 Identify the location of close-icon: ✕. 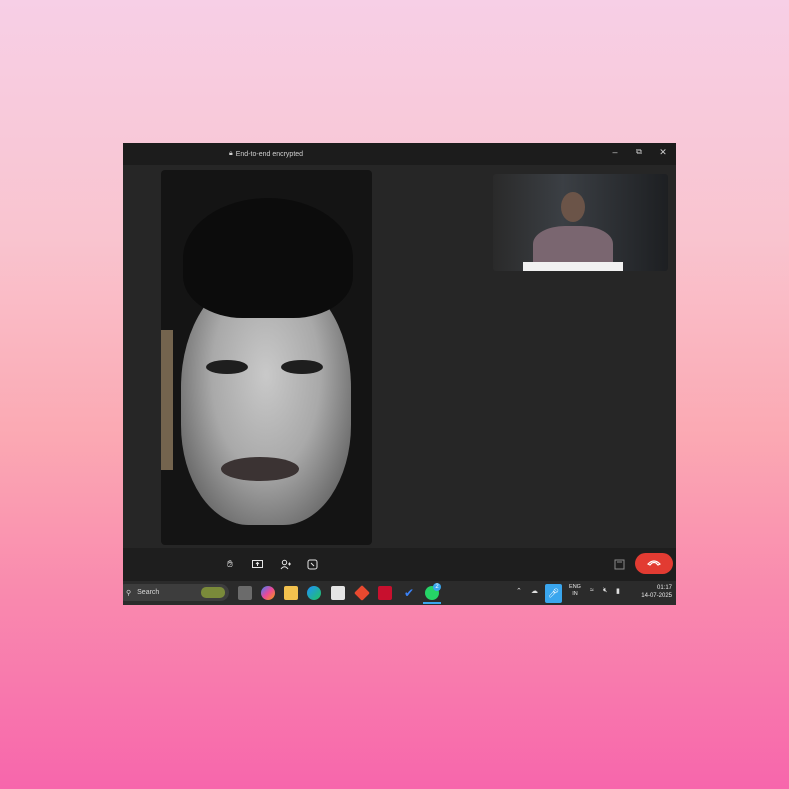
(663, 152).